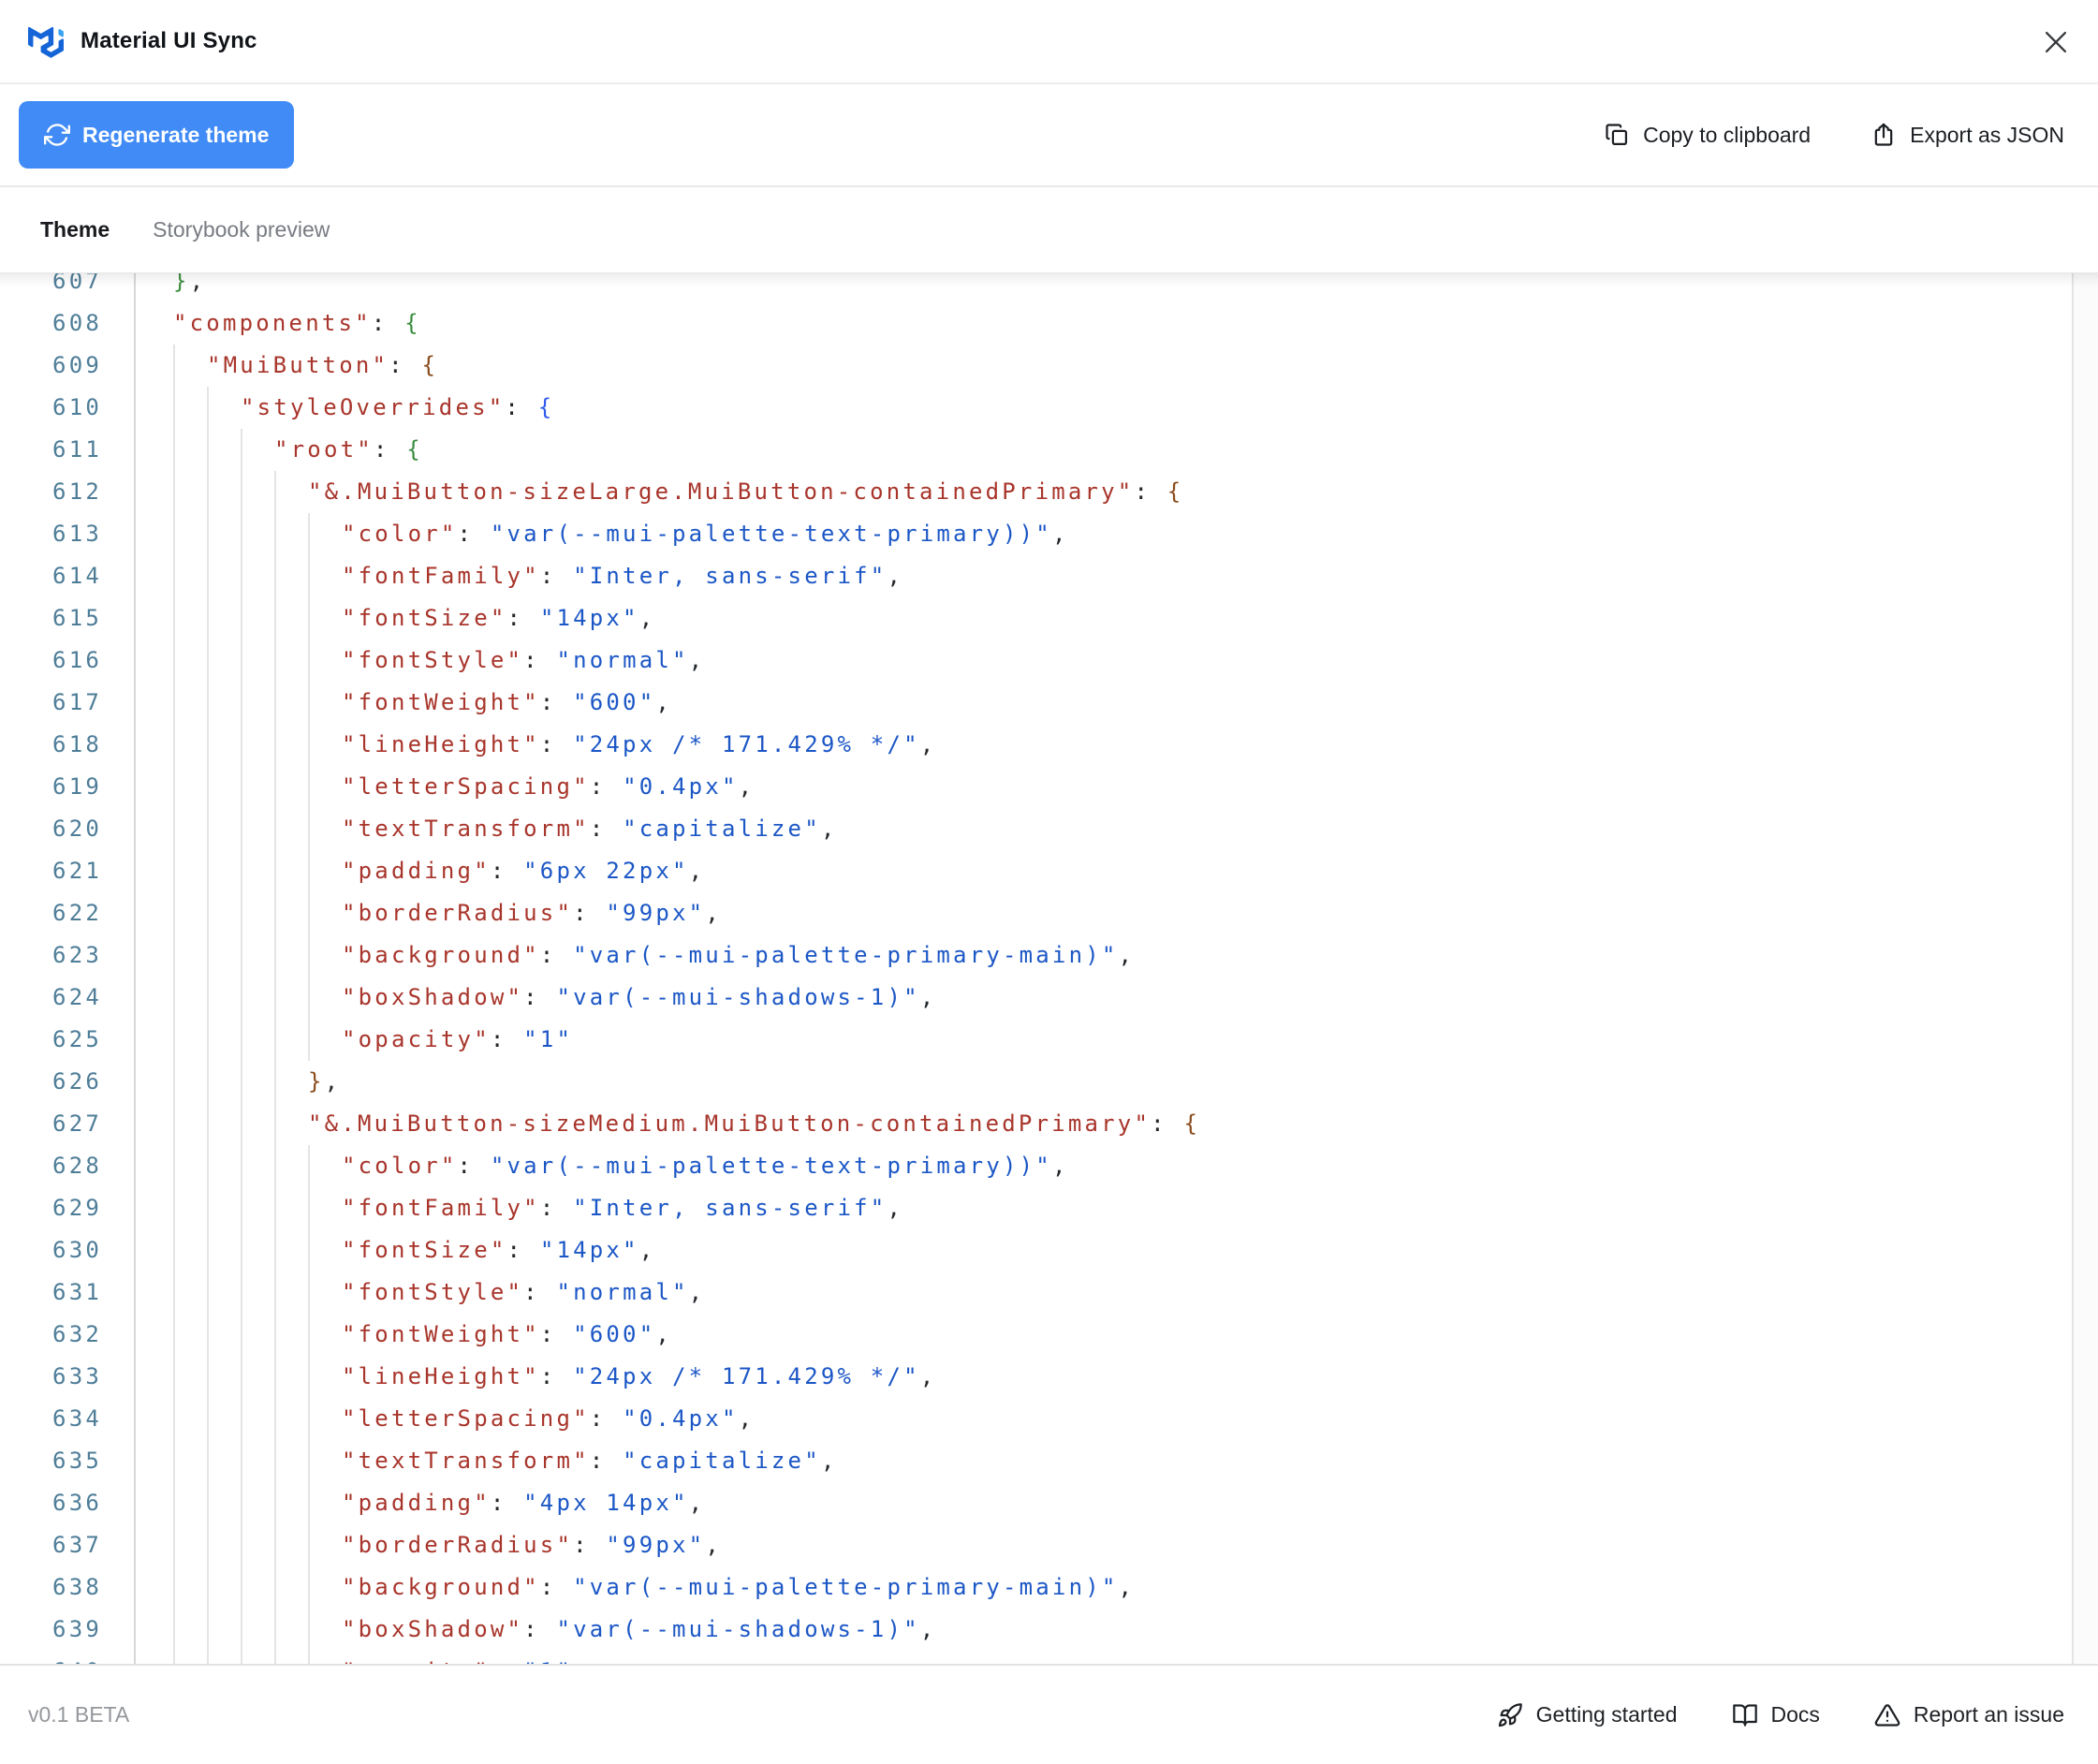 The image size is (2098, 1764). I want to click on line-number: 636, so click(68, 1503).